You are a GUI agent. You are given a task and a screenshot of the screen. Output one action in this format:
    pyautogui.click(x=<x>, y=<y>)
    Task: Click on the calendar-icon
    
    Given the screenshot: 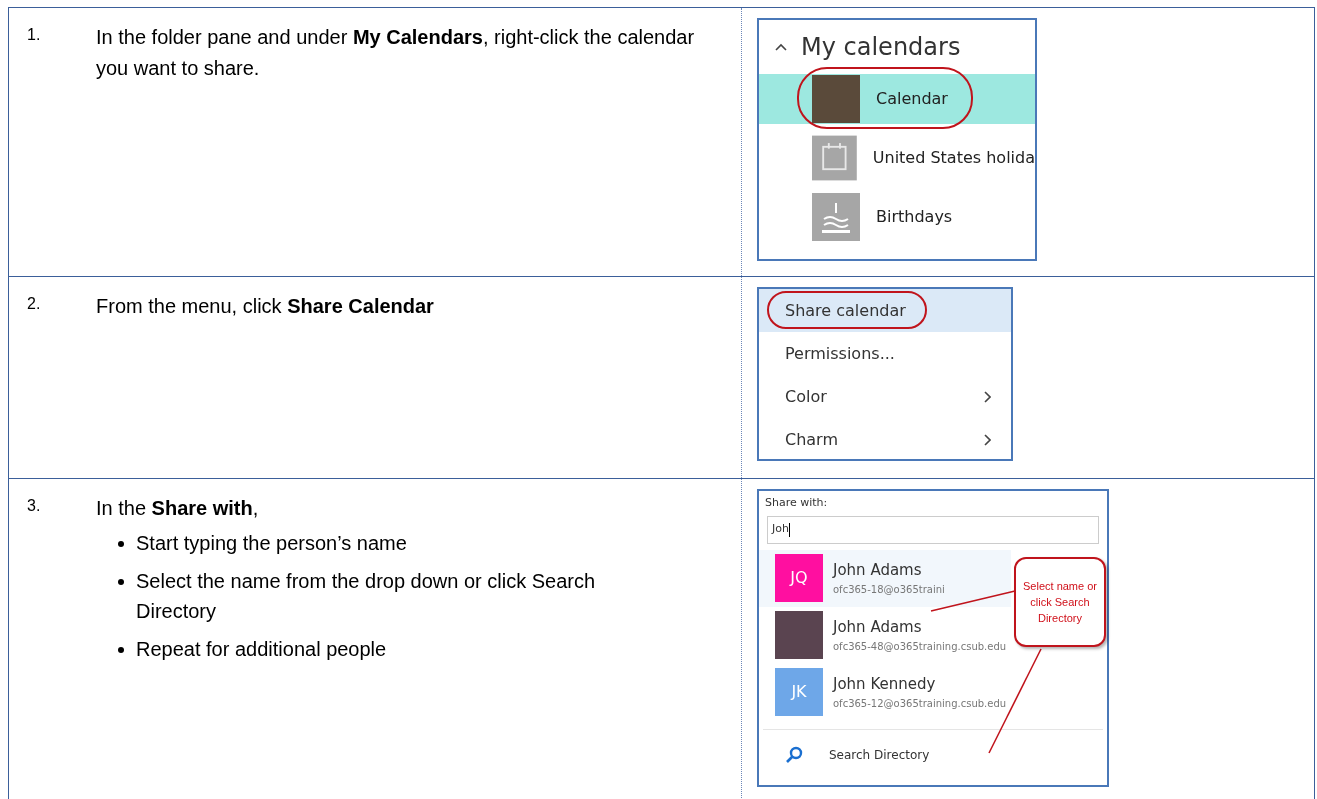 What is the action you would take?
    pyautogui.click(x=834, y=158)
    